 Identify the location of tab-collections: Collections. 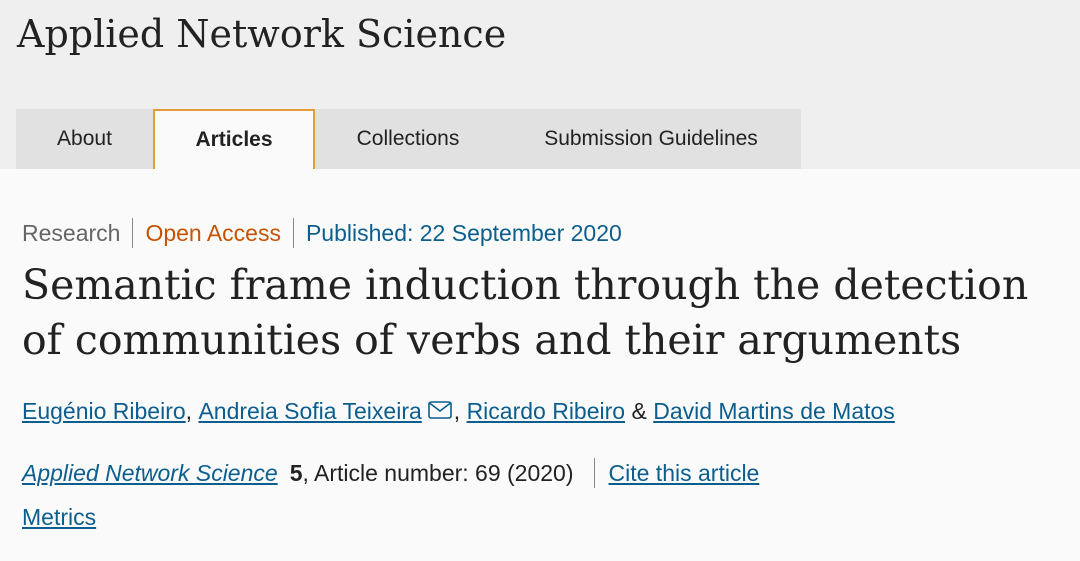
(408, 139).